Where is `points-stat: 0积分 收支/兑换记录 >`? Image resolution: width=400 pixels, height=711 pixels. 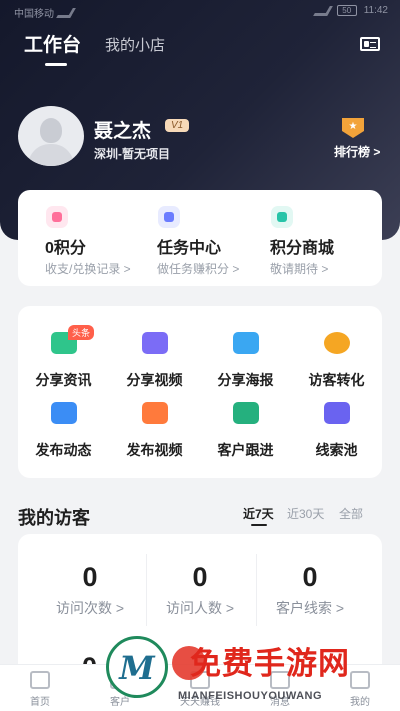
points-stat: 0积分 收支/兑换记录 > is located at coordinates (78, 238).